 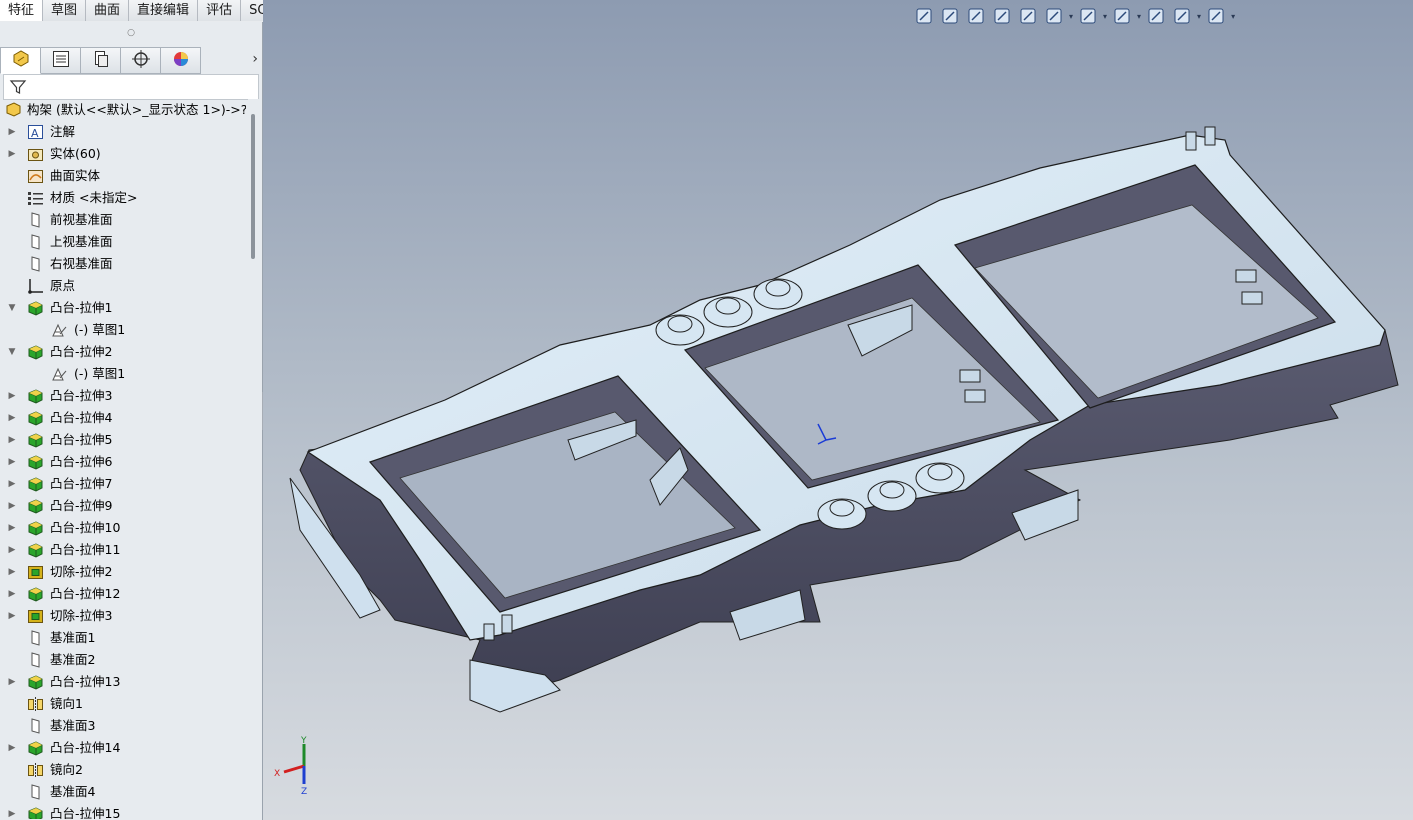 What do you see at coordinates (123, 660) in the screenshot?
I see `tree-item: 基准面2` at bounding box center [123, 660].